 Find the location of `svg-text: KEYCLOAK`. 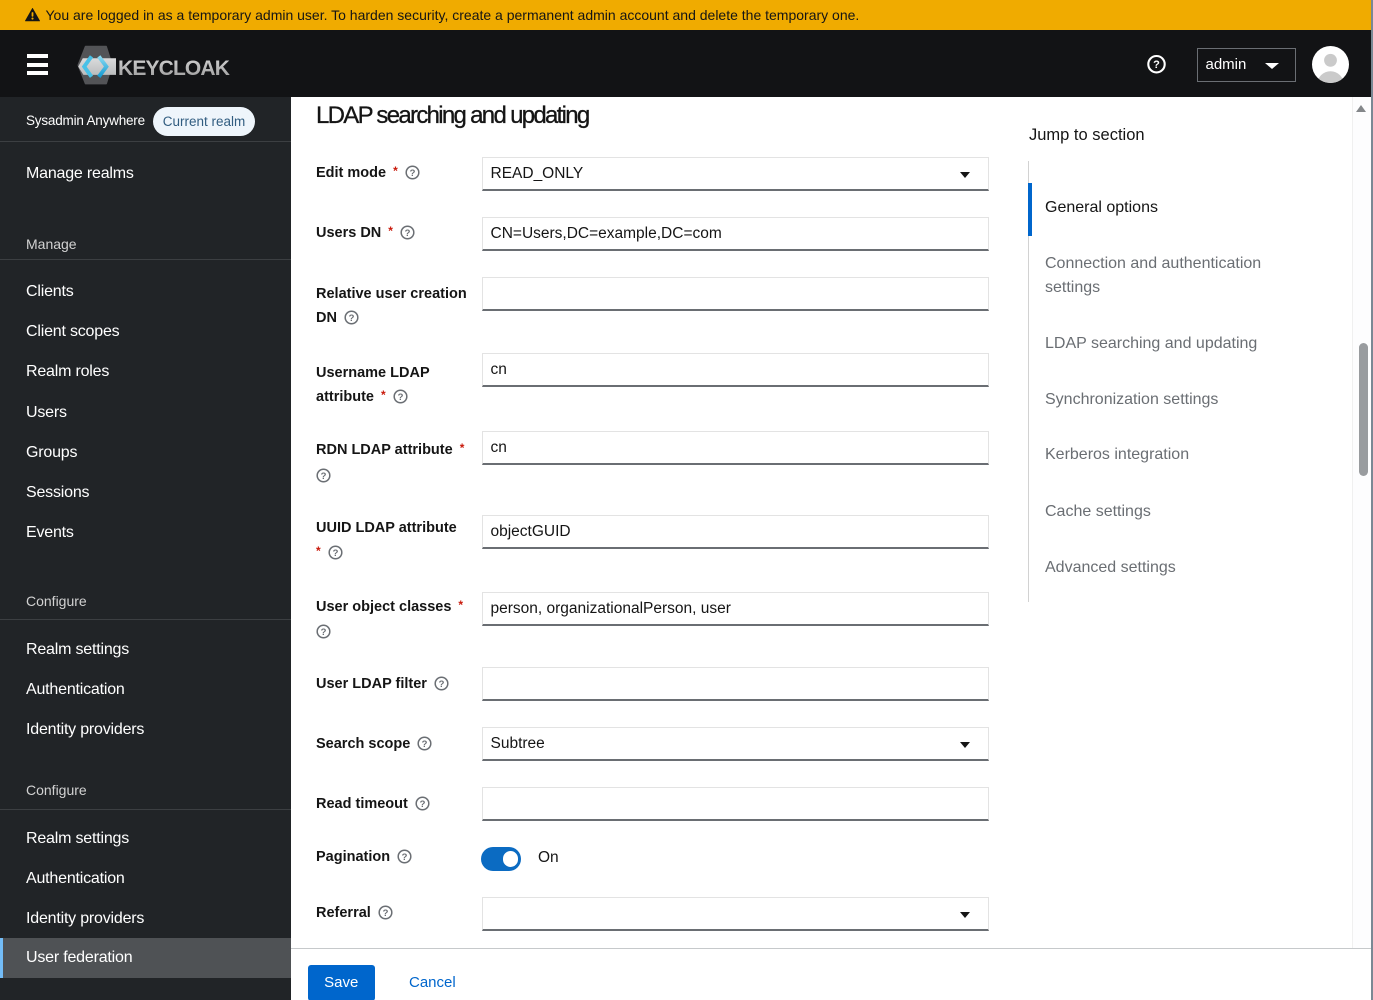

svg-text: KEYCLOAK is located at coordinates (174, 68).